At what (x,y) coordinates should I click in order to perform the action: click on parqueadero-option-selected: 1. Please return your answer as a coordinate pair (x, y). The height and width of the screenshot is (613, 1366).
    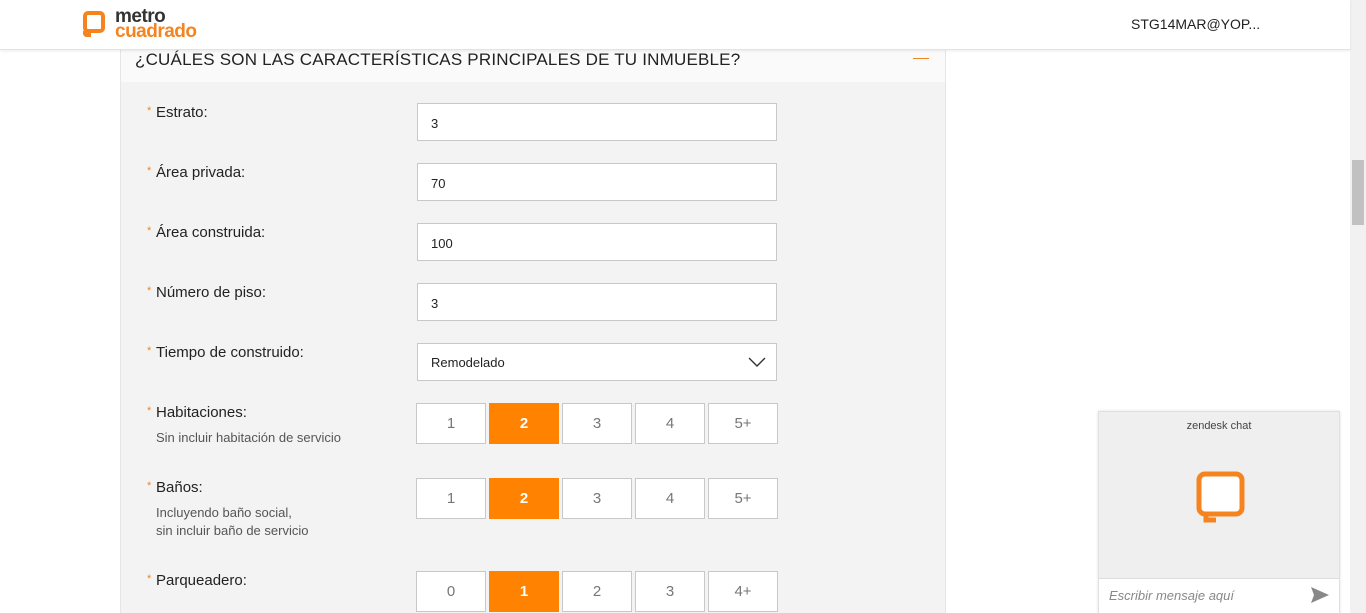
    Looking at the image, I should click on (524, 591).